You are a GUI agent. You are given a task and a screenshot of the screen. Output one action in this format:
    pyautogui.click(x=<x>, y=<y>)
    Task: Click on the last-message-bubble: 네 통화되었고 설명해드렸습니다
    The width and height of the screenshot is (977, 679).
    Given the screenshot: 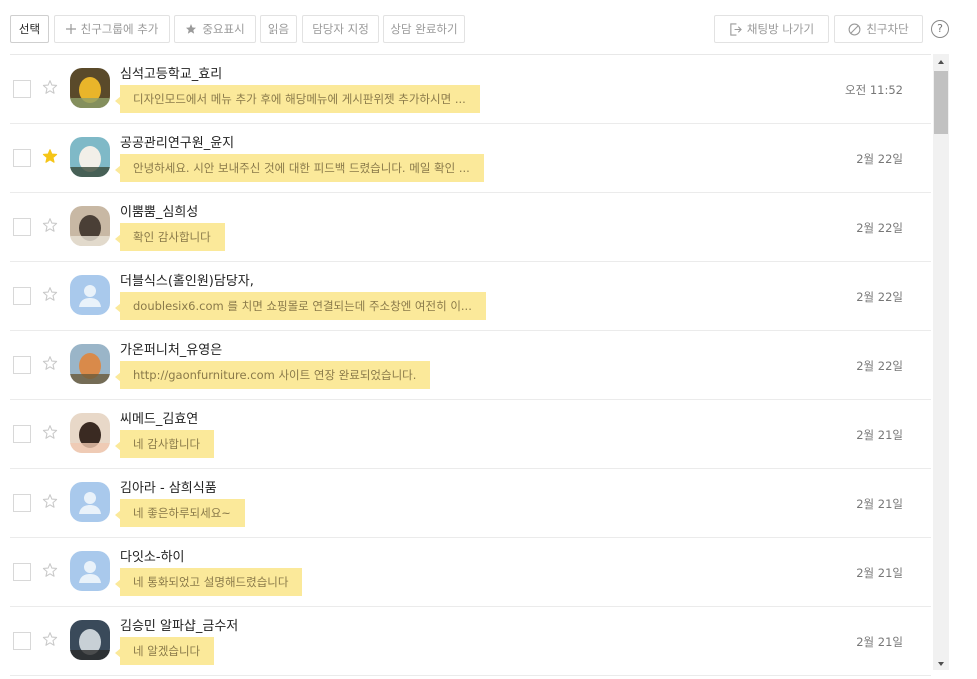 What is the action you would take?
    pyautogui.click(x=208, y=582)
    